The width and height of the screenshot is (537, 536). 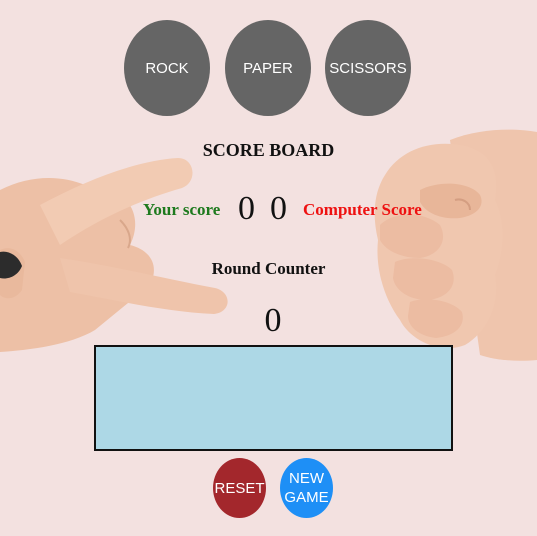 I want to click on new-game-button: NEW GAME, so click(x=306, y=488).